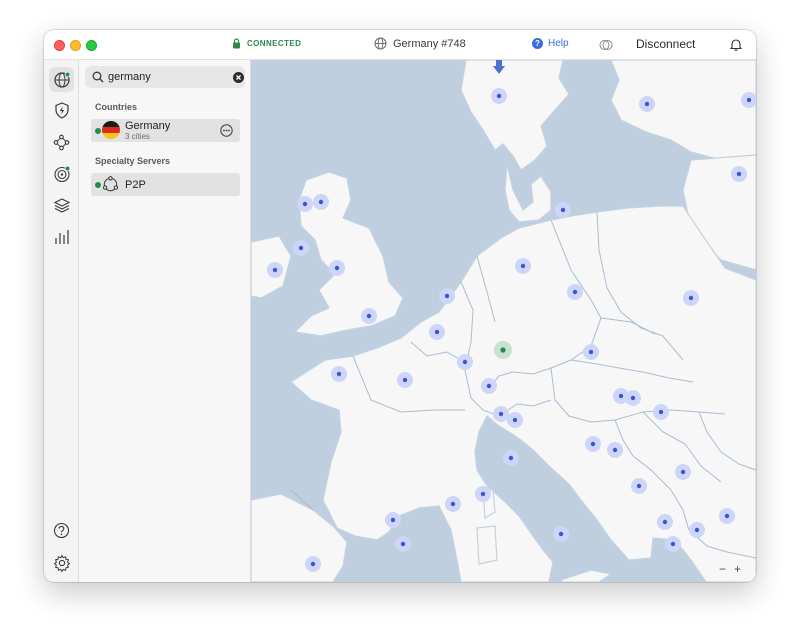 The width and height of the screenshot is (800, 641). What do you see at coordinates (737, 569) in the screenshot?
I see `zoom-in-button: +` at bounding box center [737, 569].